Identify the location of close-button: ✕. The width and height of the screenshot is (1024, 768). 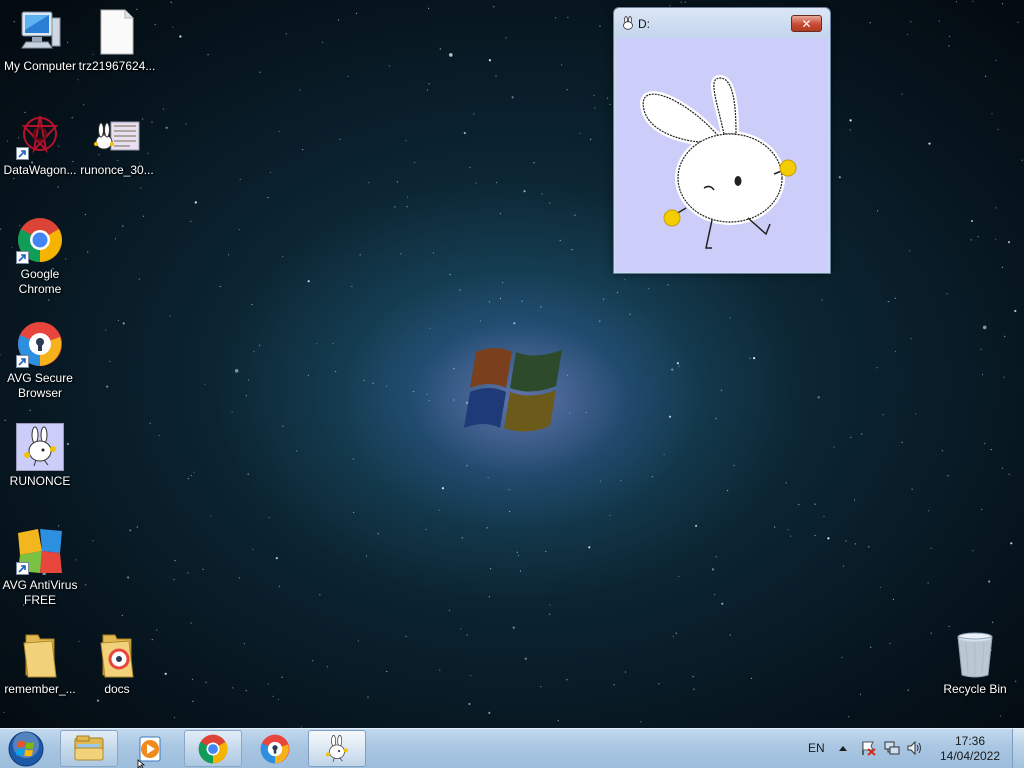
(806, 23).